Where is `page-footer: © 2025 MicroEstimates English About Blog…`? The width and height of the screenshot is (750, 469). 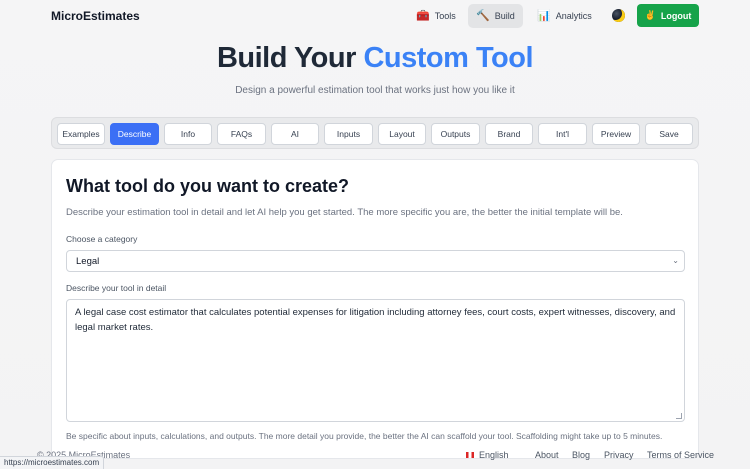 page-footer: © 2025 MicroEstimates English About Blog… is located at coordinates (375, 457).